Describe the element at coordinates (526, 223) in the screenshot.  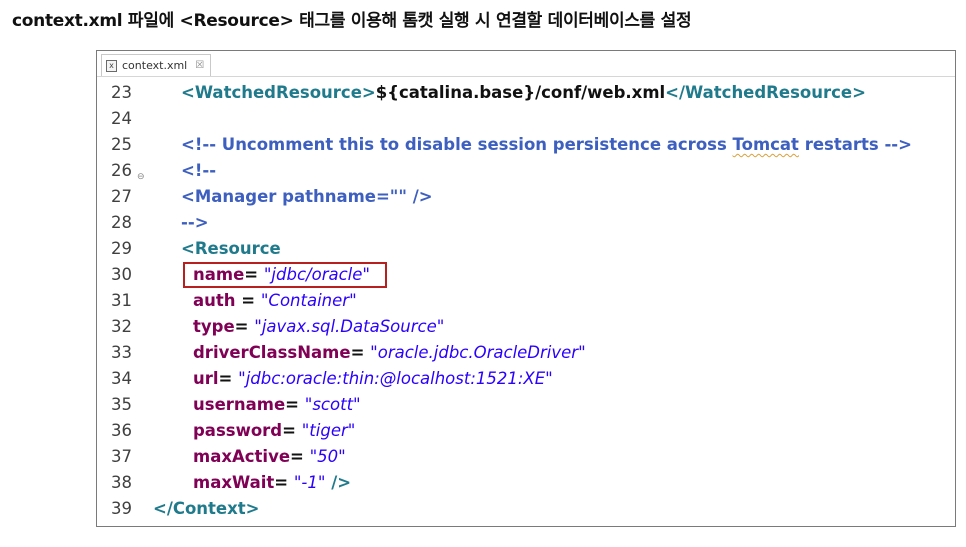
I see `code-line-28: 28 -->` at that location.